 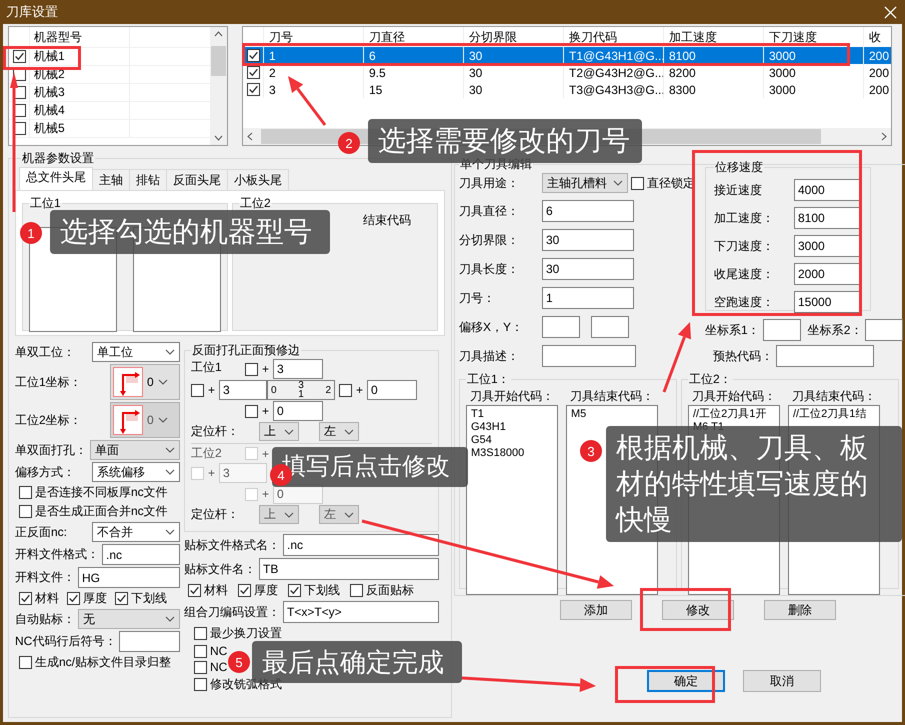 What do you see at coordinates (48, 420) in the screenshot?
I see `field-label: 工位2坐标：` at bounding box center [48, 420].